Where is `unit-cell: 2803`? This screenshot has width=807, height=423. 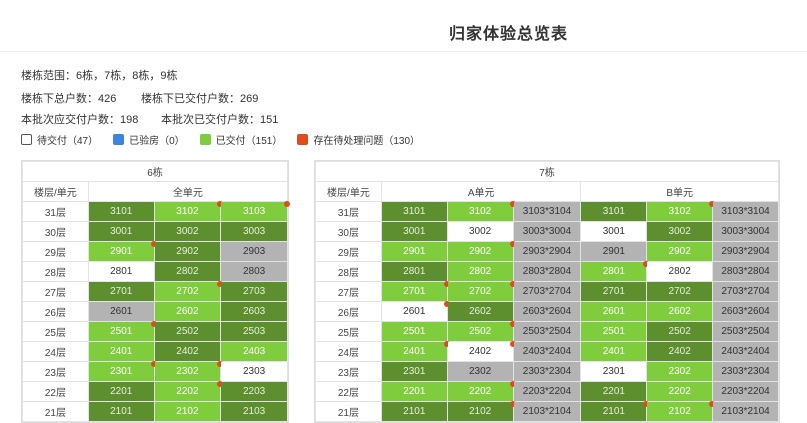
unit-cell: 2803 is located at coordinates (254, 271).